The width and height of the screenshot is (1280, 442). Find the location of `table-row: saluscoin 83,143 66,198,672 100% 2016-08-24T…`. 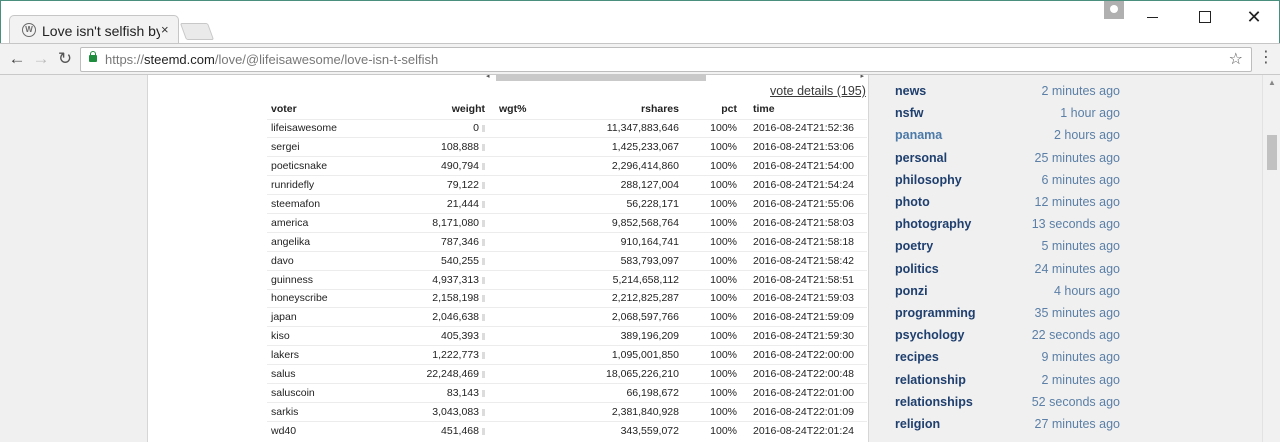

table-row: saluscoin 83,143 66,198,672 100% 2016-08-24T… is located at coordinates (567, 392).